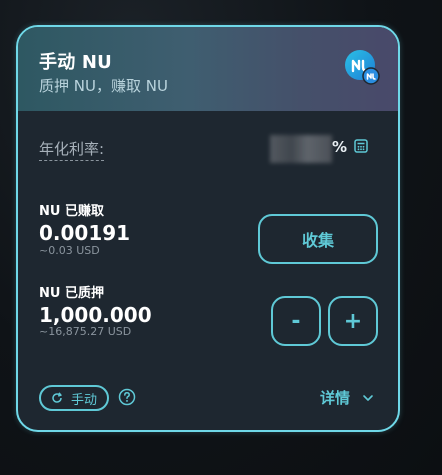  What do you see at coordinates (75, 62) in the screenshot?
I see `pool-title: 手动 NU` at bounding box center [75, 62].